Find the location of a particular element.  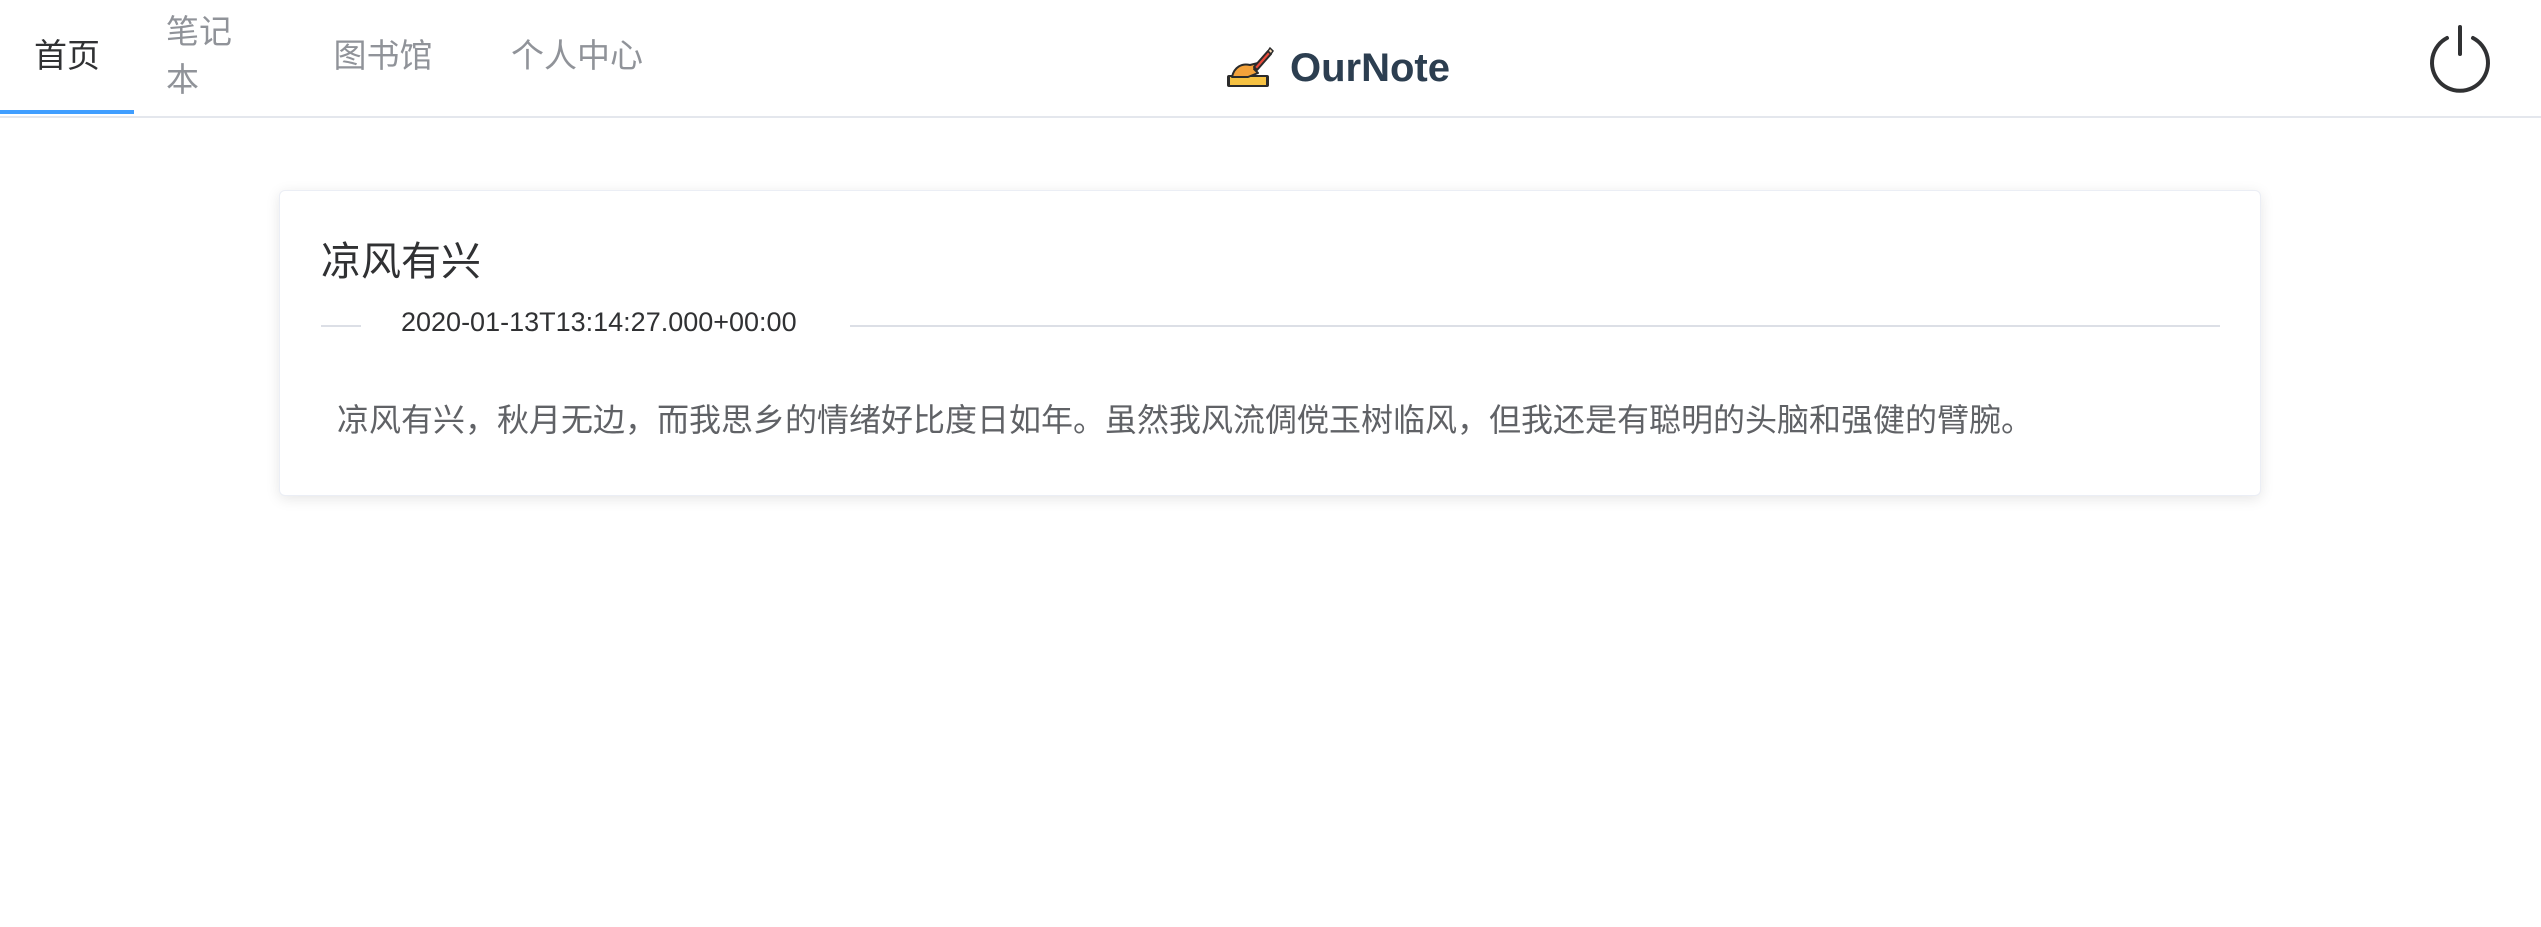

nav-tabs: 首页 笔记本 图书馆 个人中心 is located at coordinates (341, 59).